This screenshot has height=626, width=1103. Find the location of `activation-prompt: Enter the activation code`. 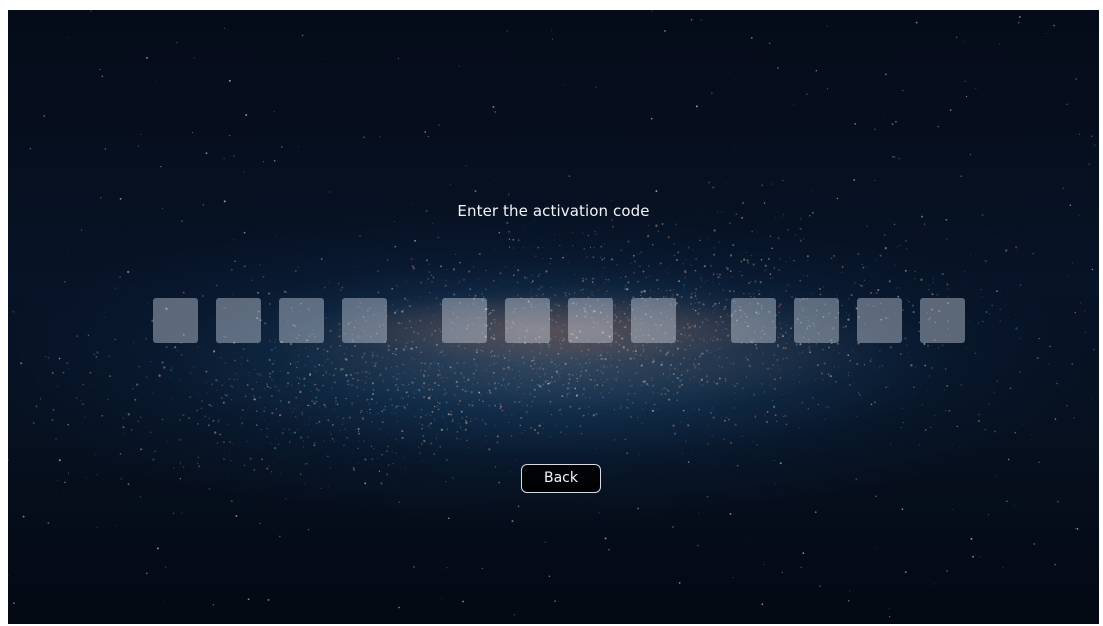

activation-prompt: Enter the activation code is located at coordinates (553, 211).